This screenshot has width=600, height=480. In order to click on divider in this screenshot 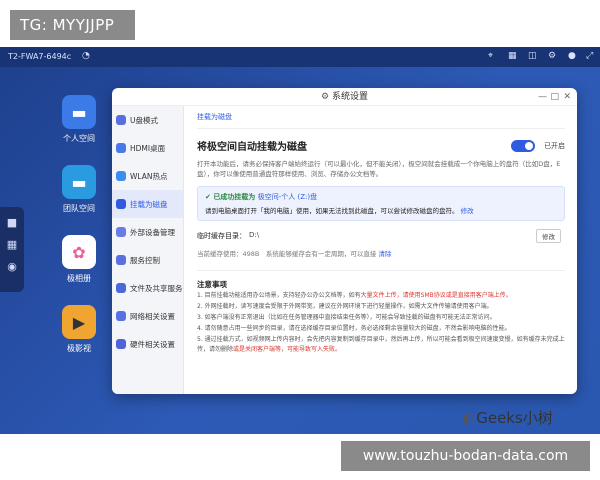, I will do `click(381, 270)`.